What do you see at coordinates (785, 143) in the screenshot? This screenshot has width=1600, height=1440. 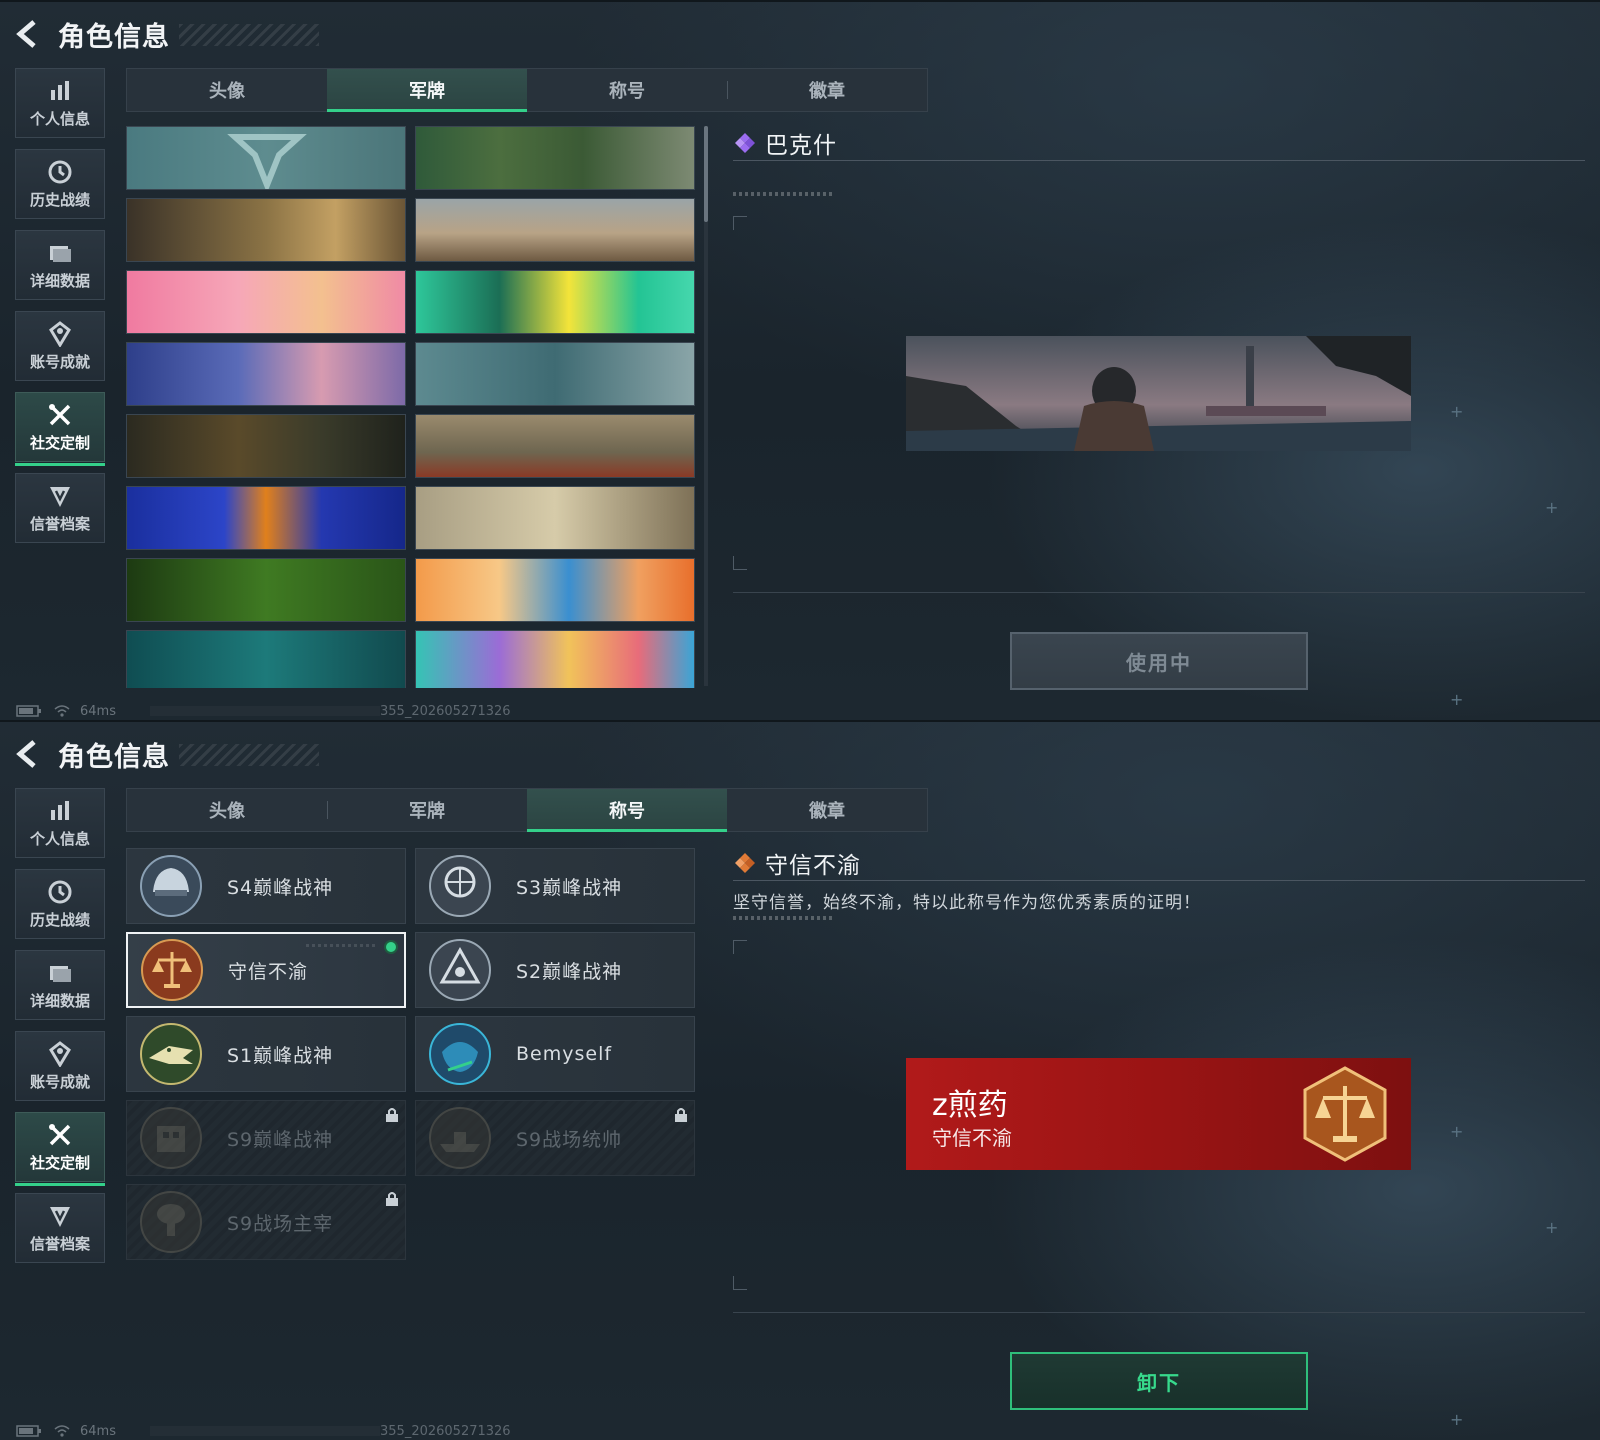 I see `item-title-row: 巴克什` at bounding box center [785, 143].